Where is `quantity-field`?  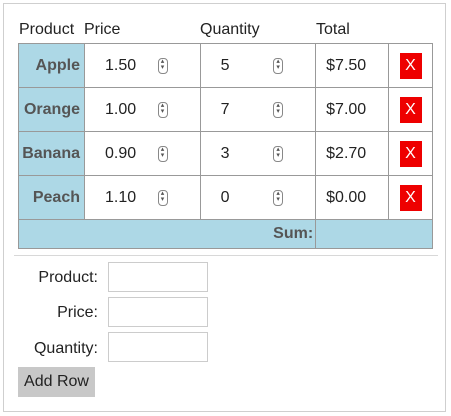
quantity-field is located at coordinates (158, 347).